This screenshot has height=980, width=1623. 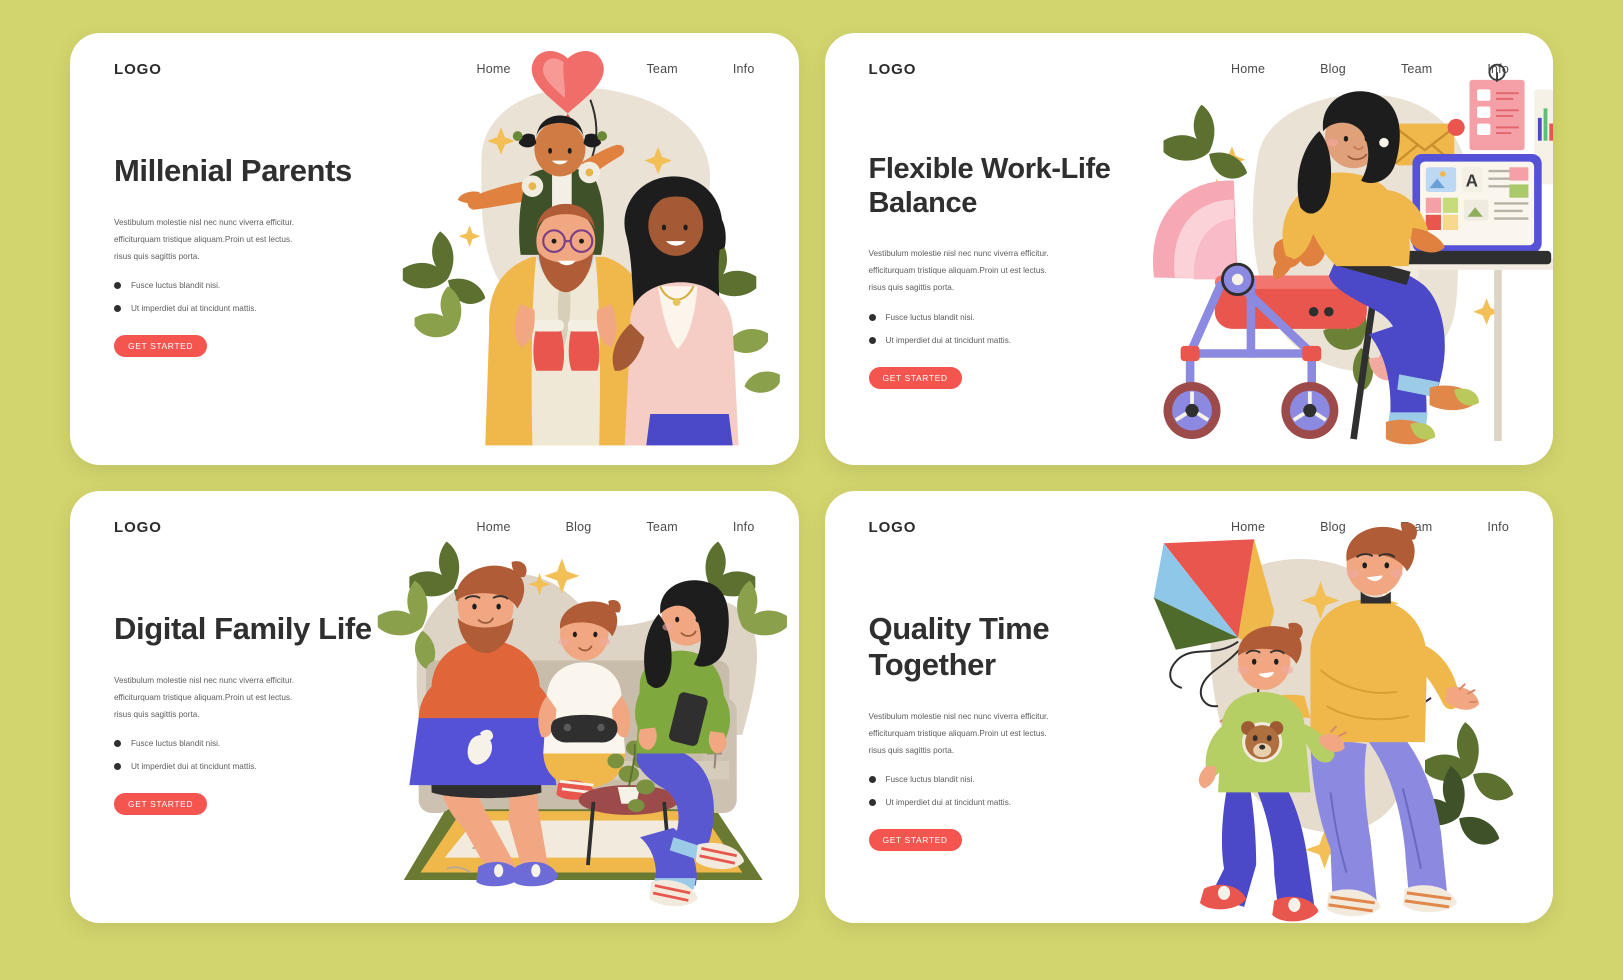 I want to click on illustration-working-mother-pram: A, so click(x=1334, y=249).